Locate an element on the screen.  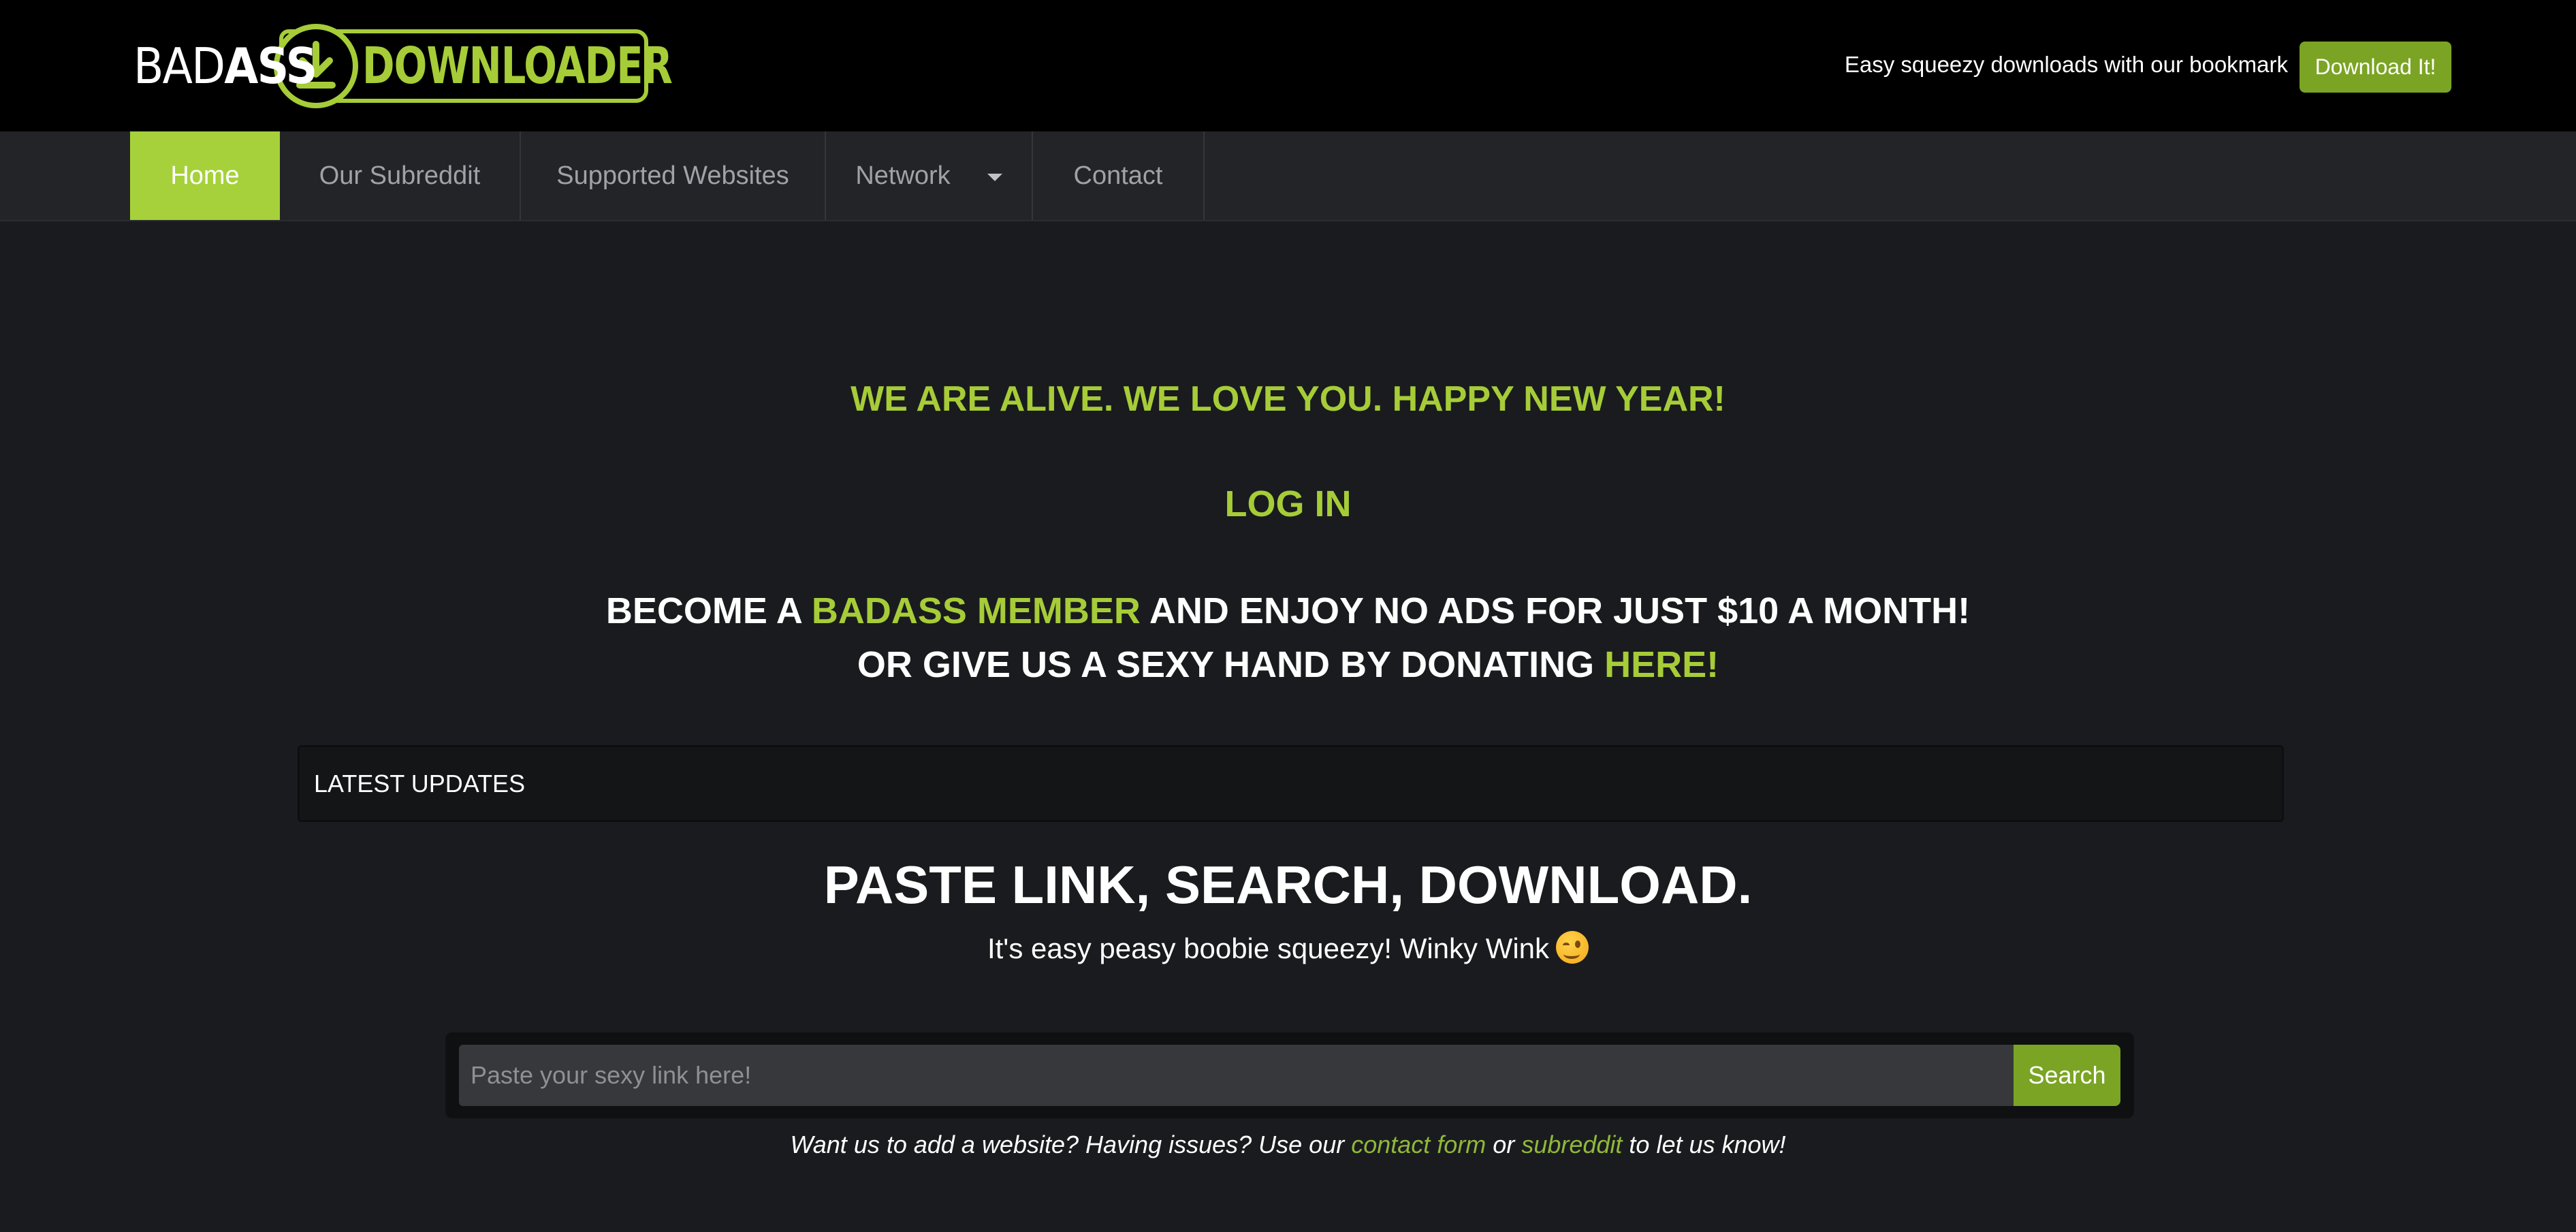
login-link-wrap: LOG IN is located at coordinates (1288, 504).